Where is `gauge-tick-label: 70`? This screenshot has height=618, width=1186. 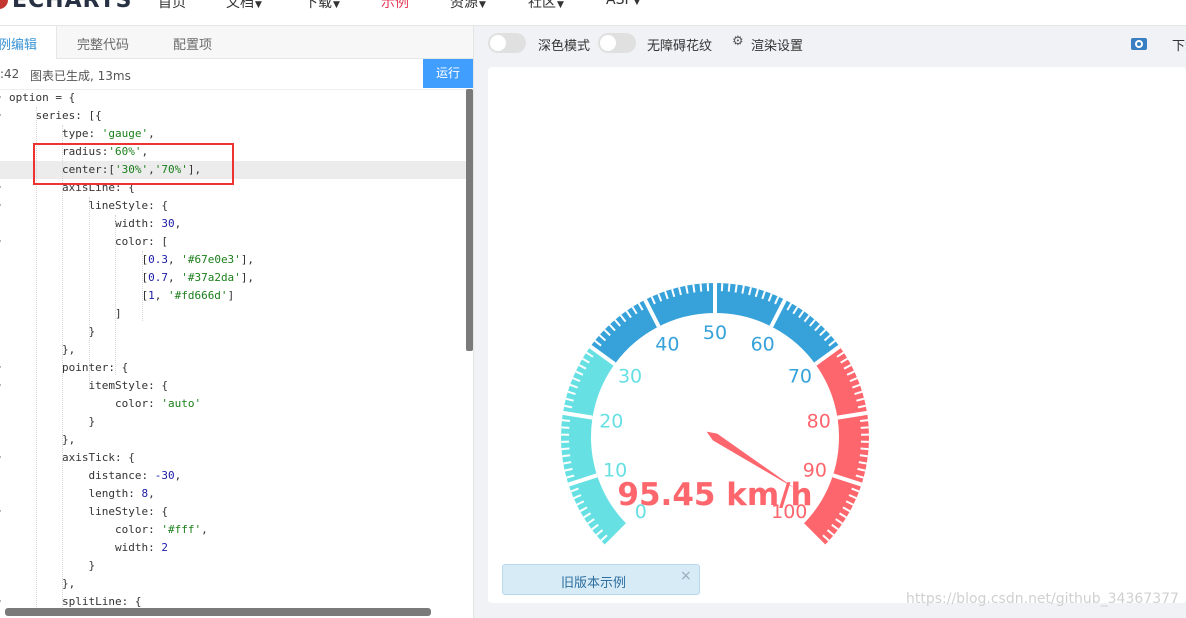
gauge-tick-label: 70 is located at coordinates (800, 376).